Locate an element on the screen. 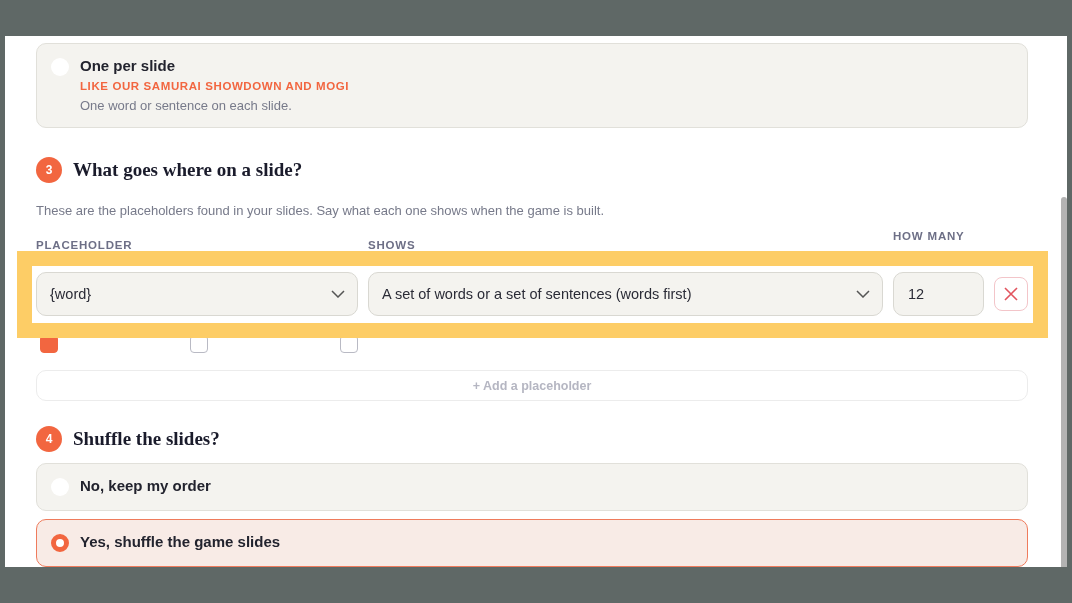 The image size is (1072, 603). step-number: 3 is located at coordinates (49, 170).